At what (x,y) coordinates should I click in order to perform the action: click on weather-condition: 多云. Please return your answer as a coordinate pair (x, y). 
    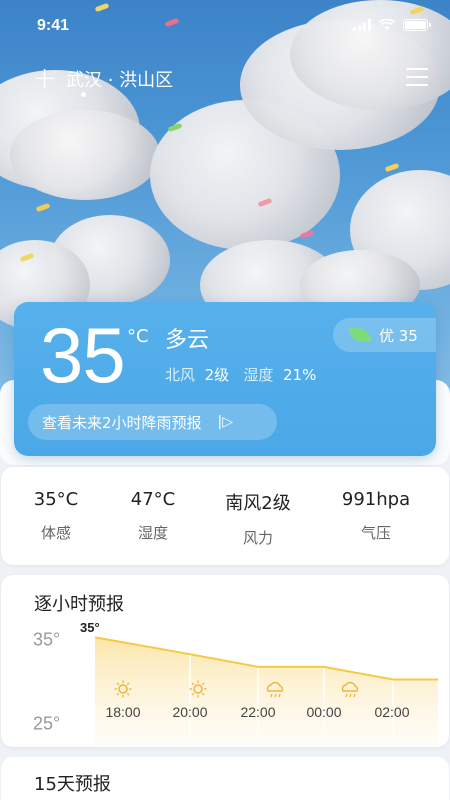
    Looking at the image, I should click on (187, 340).